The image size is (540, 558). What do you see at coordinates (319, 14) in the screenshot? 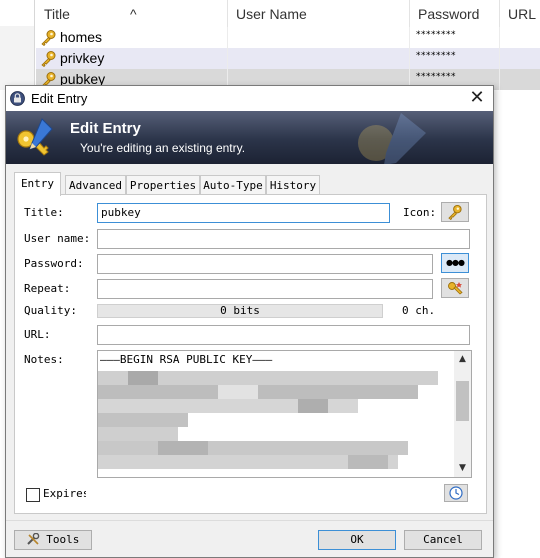
I see `column-header-user-name: User Name` at bounding box center [319, 14].